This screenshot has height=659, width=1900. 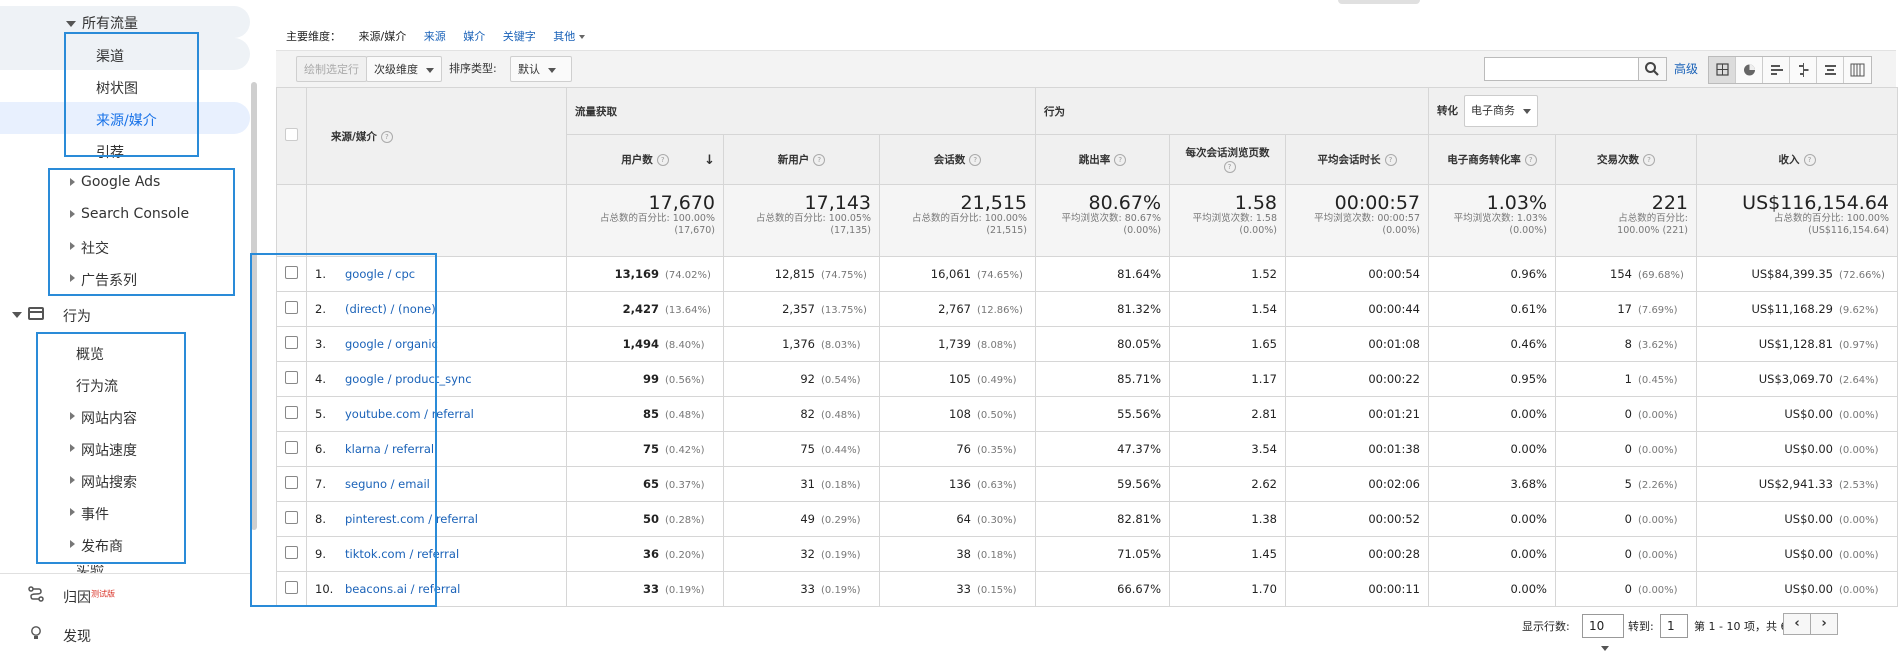 What do you see at coordinates (1102, 220) in the screenshot?
I see `totals-cell: 80.67% 平均浏览次数: 80.67% (0.00%)` at bounding box center [1102, 220].